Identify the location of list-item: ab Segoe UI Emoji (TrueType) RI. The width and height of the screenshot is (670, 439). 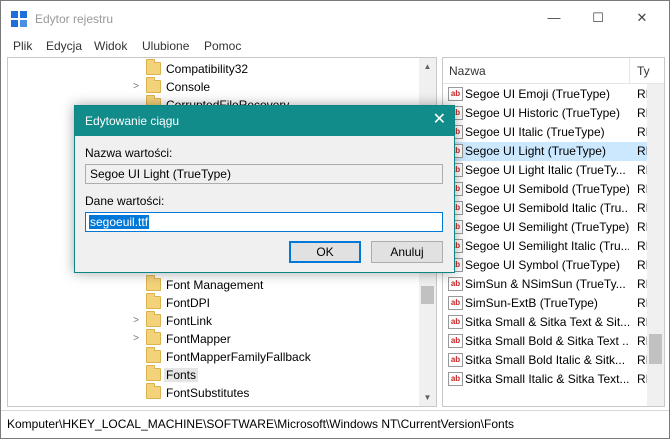
(553, 94).